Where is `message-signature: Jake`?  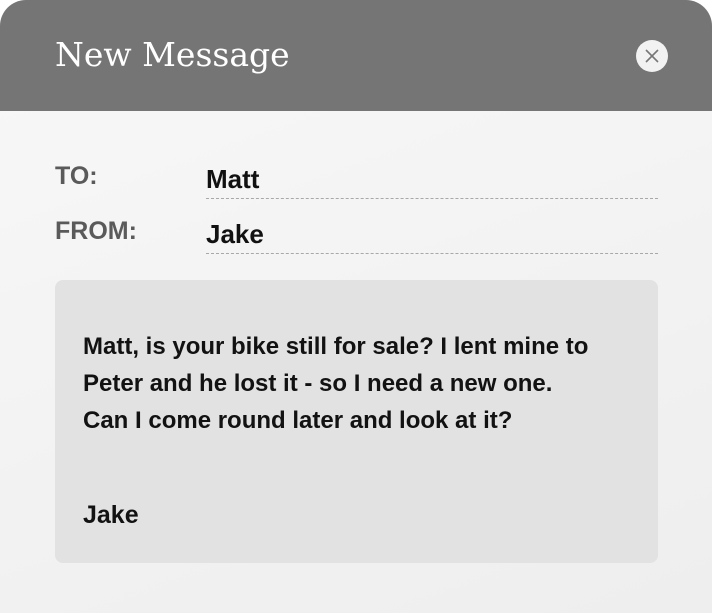 message-signature: Jake is located at coordinates (111, 515).